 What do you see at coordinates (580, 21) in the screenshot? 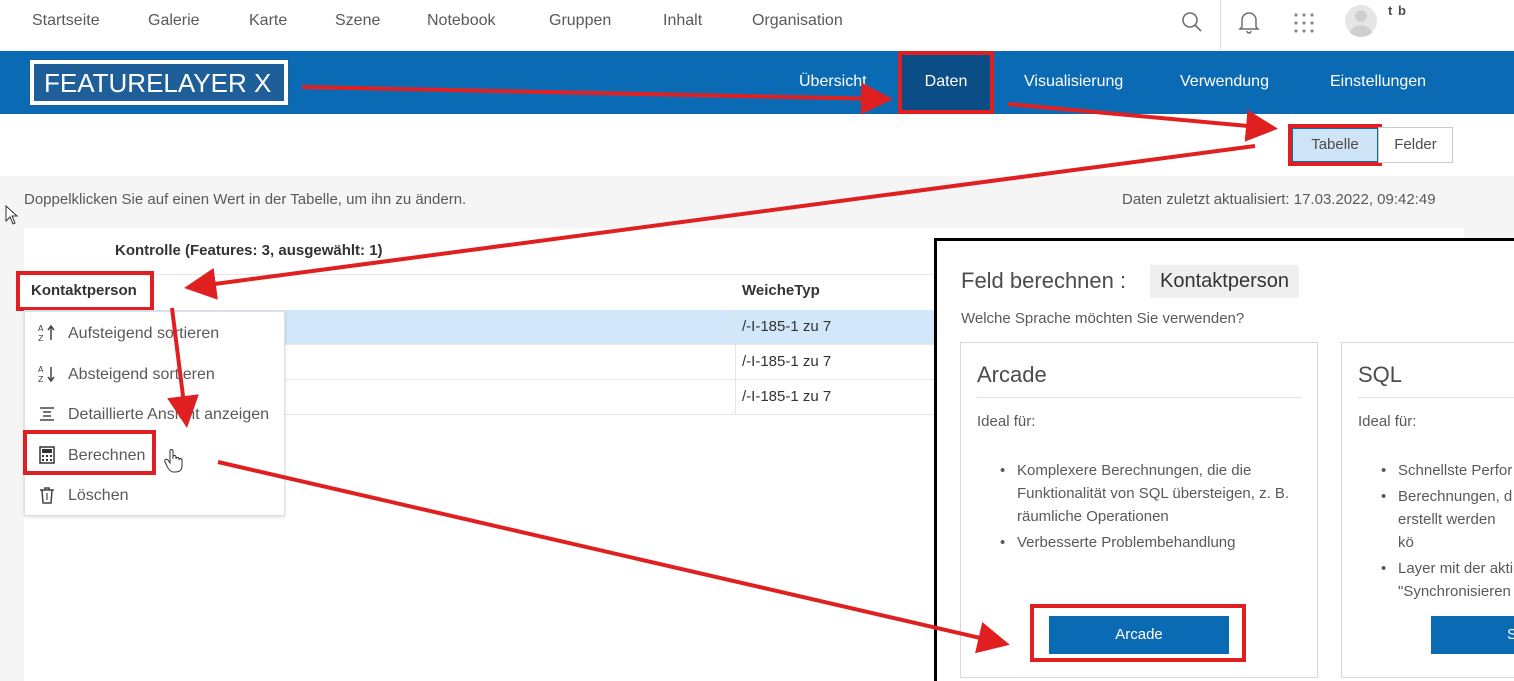
I see `nav-gruppen: Gruppen` at bounding box center [580, 21].